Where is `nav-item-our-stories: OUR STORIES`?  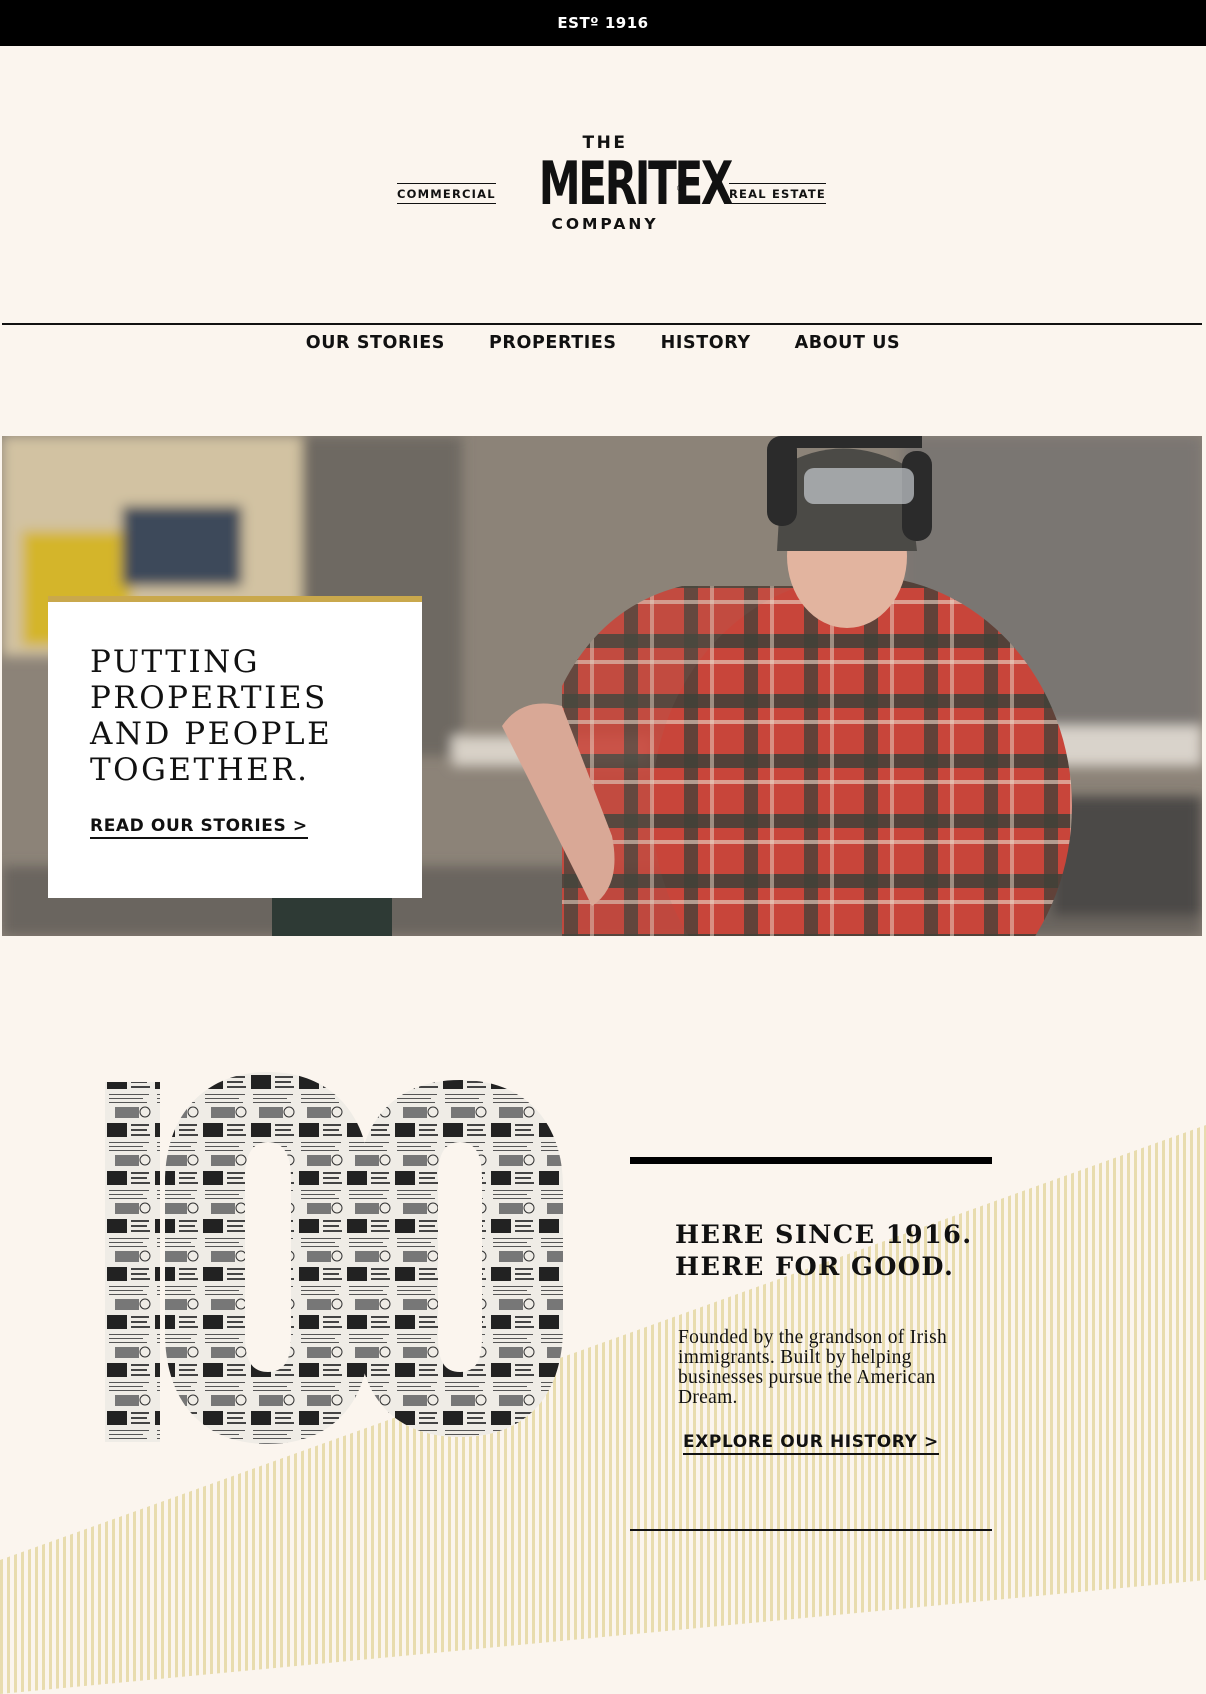 nav-item-our-stories: OUR STORIES is located at coordinates (375, 343).